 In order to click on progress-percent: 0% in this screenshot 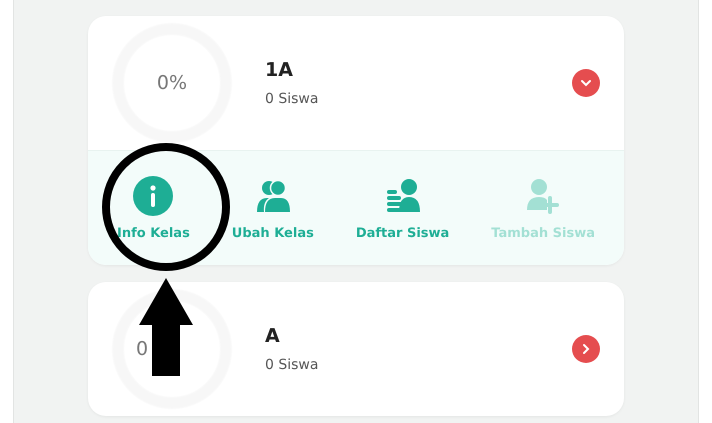, I will do `click(172, 83)`.